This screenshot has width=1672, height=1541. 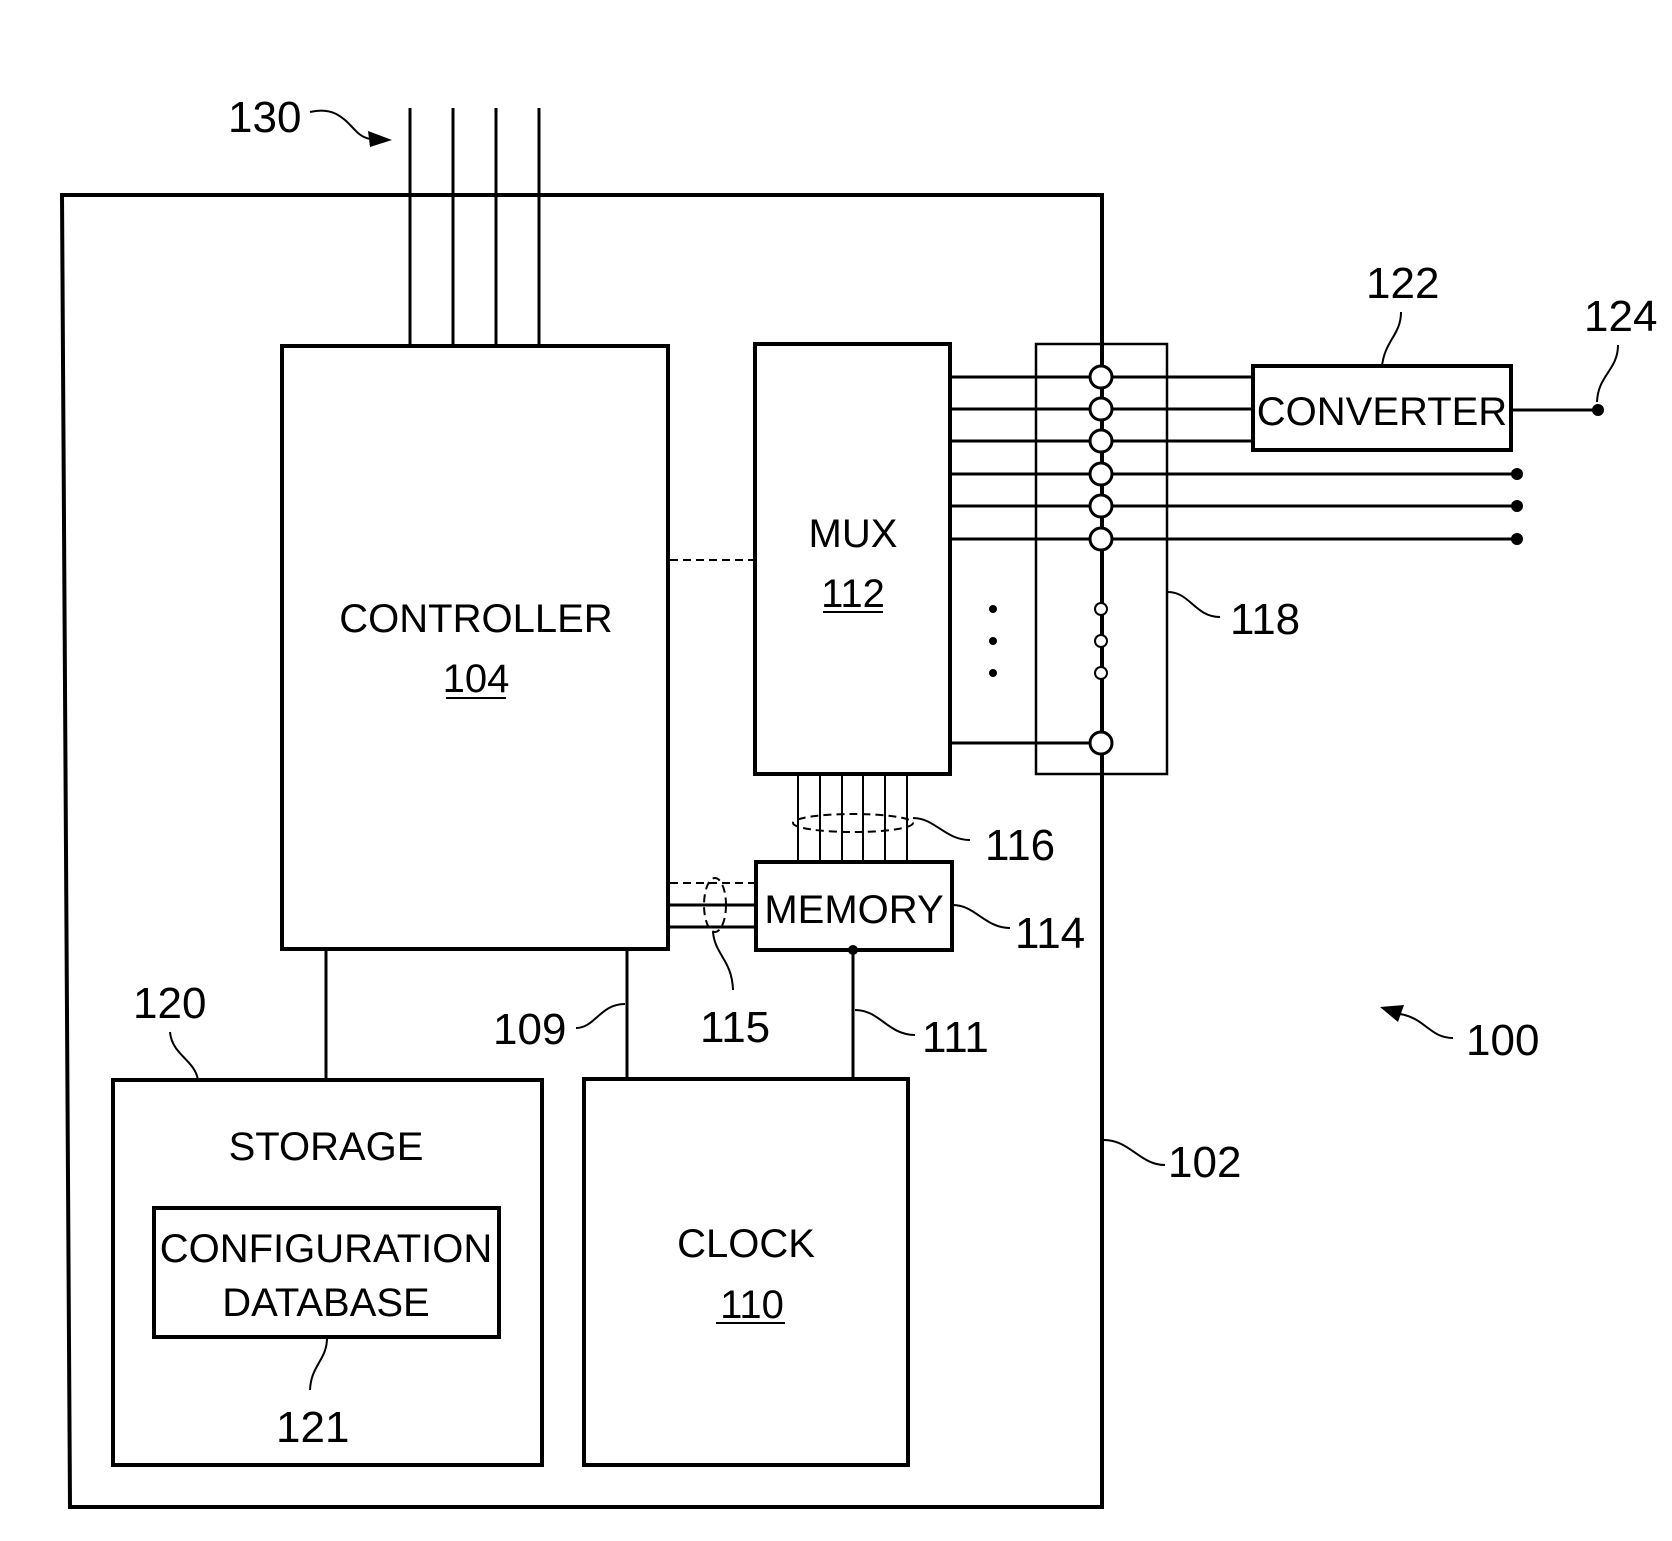 What do you see at coordinates (1402, 283) in the screenshot?
I see `label-122: 122` at bounding box center [1402, 283].